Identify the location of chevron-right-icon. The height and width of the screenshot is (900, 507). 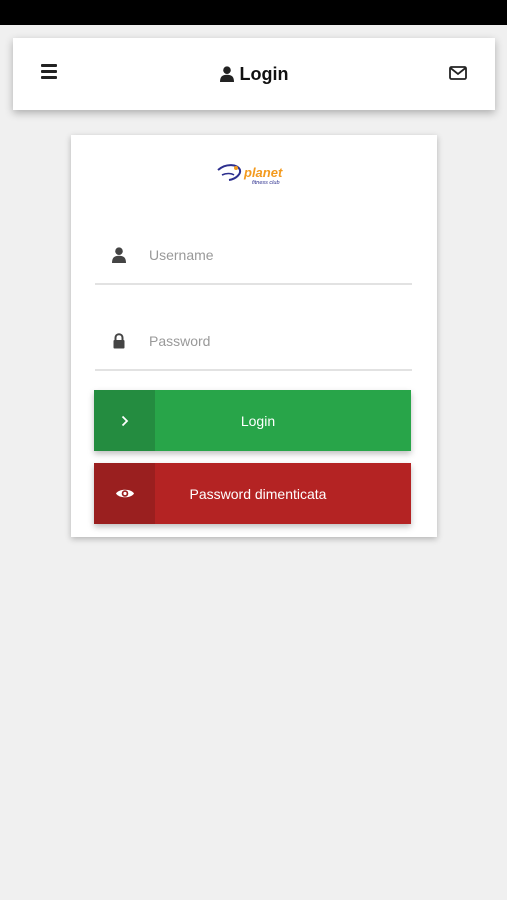
(124, 420).